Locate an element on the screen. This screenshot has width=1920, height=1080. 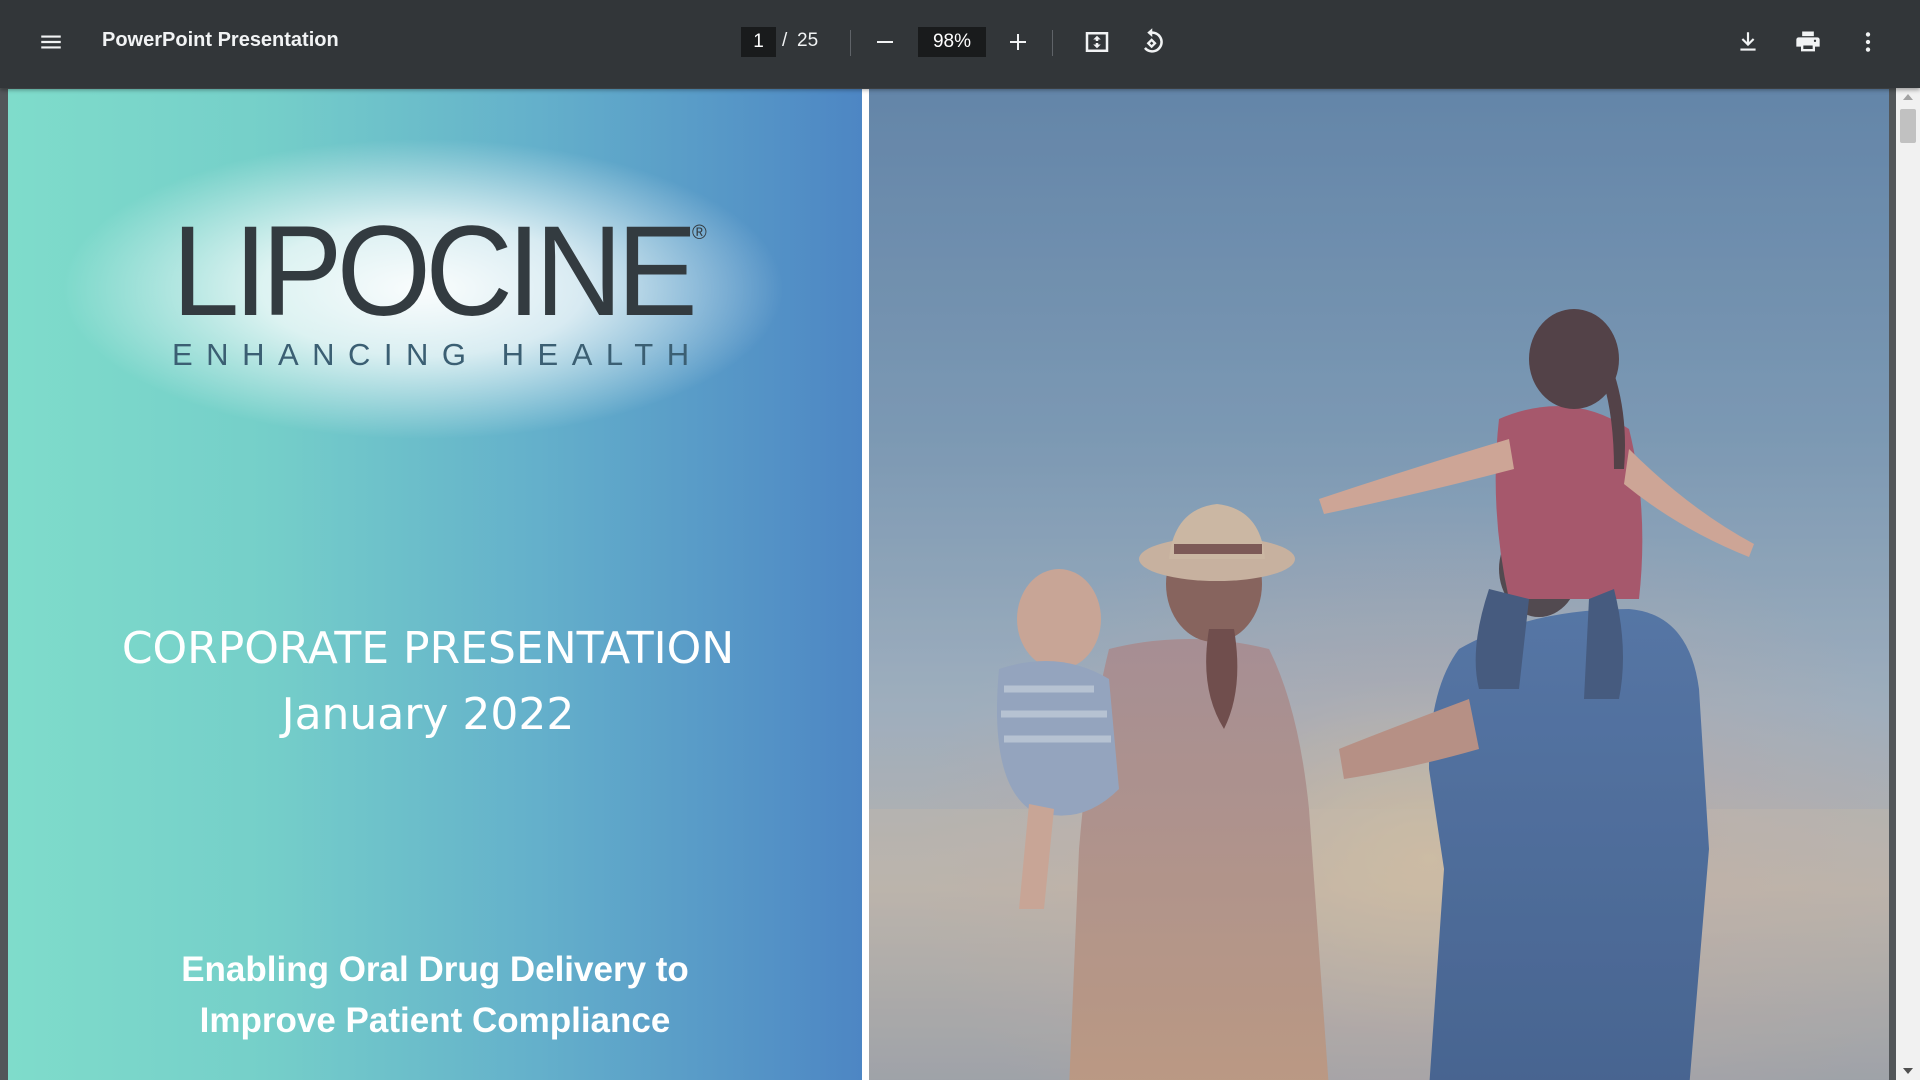
download-icon is located at coordinates (1748, 41).